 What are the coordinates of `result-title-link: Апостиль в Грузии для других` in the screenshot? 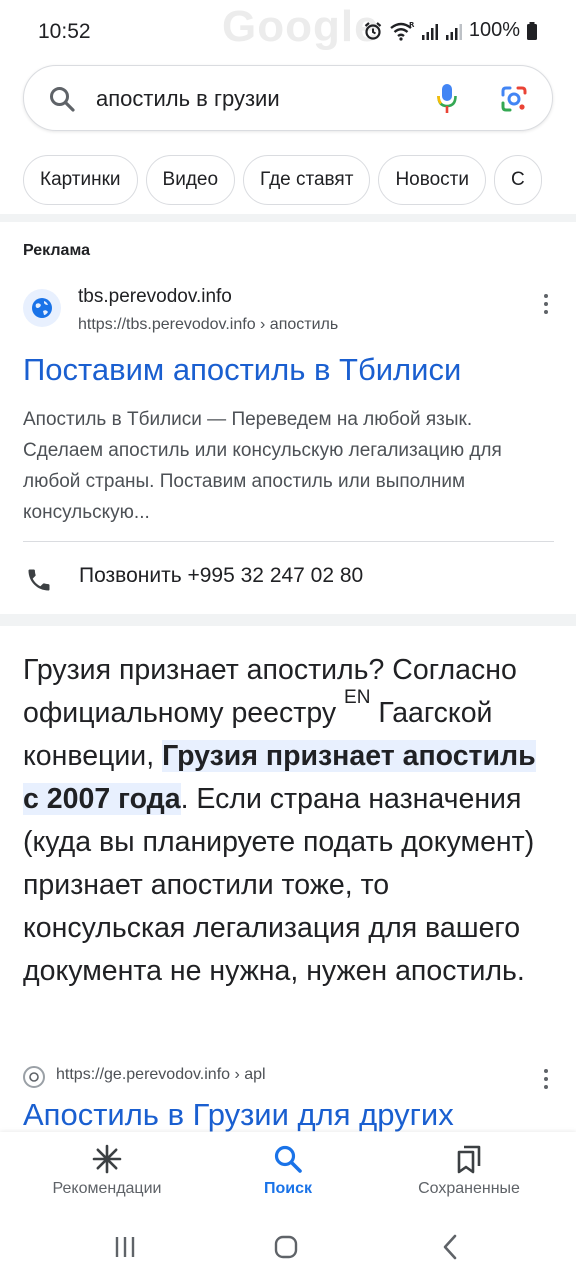 It's located at (238, 1115).